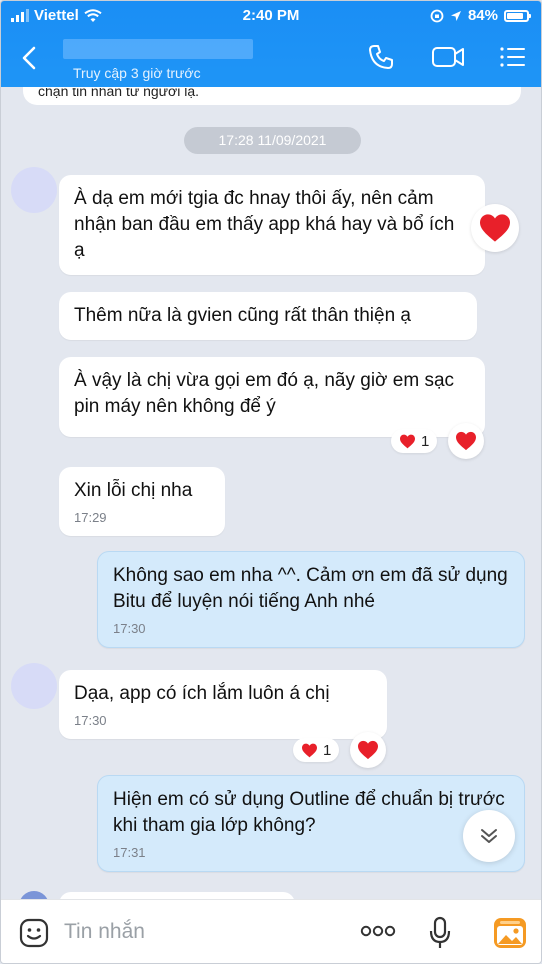 This screenshot has height=964, width=542. Describe the element at coordinates (517, 15) in the screenshot. I see `battery-icon` at that location.